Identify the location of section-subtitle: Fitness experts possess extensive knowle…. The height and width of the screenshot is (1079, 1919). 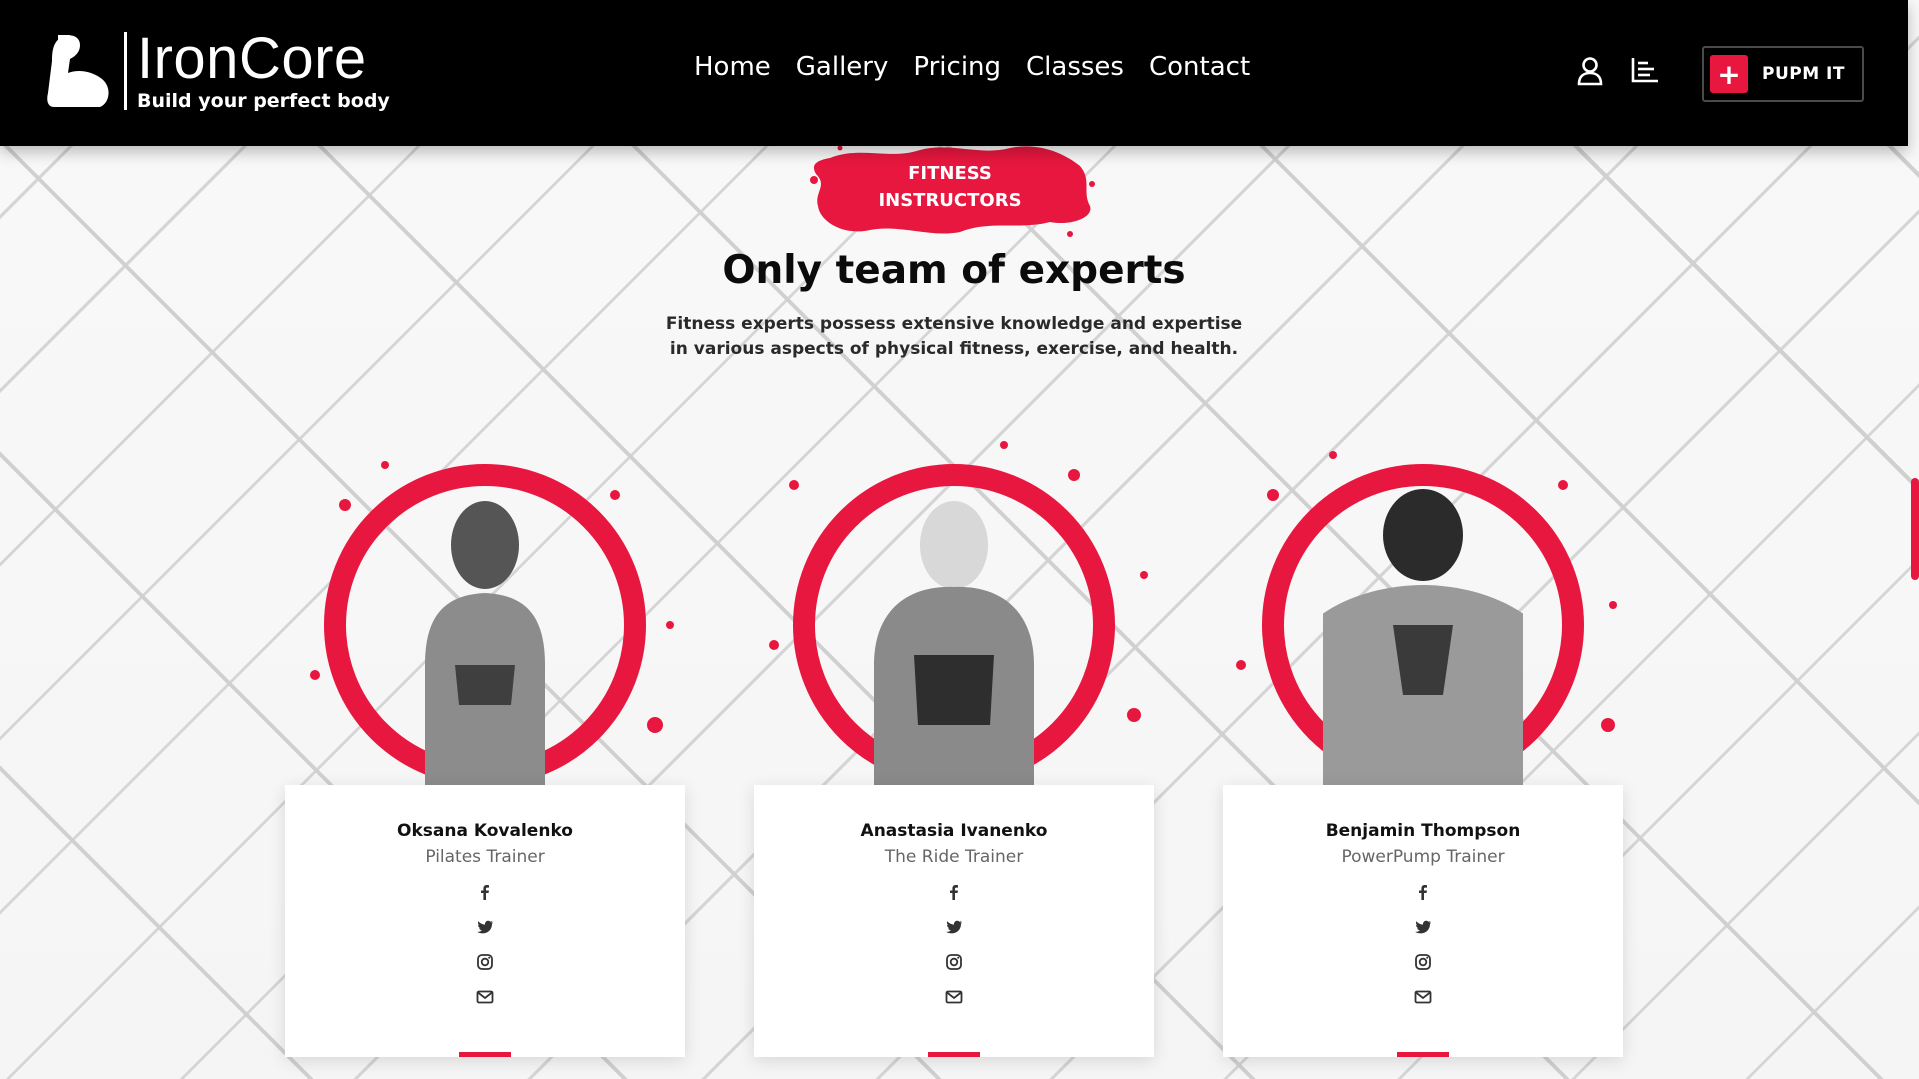
(954, 336).